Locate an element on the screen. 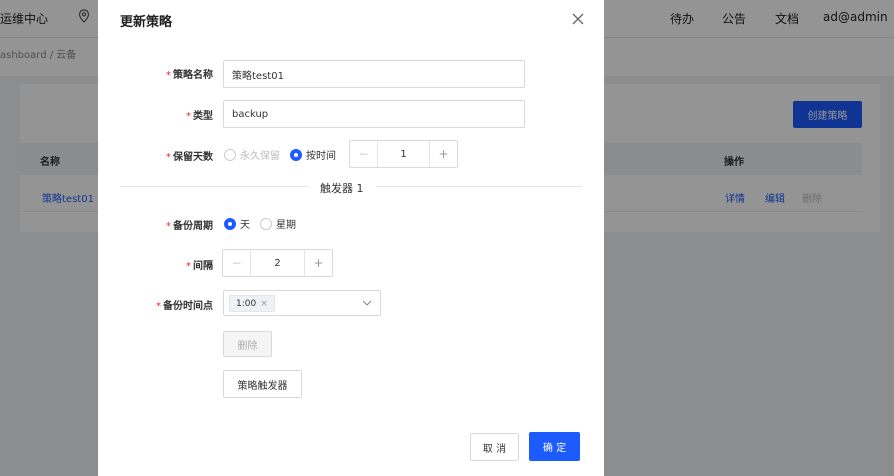  interval-value: 2 is located at coordinates (277, 263).